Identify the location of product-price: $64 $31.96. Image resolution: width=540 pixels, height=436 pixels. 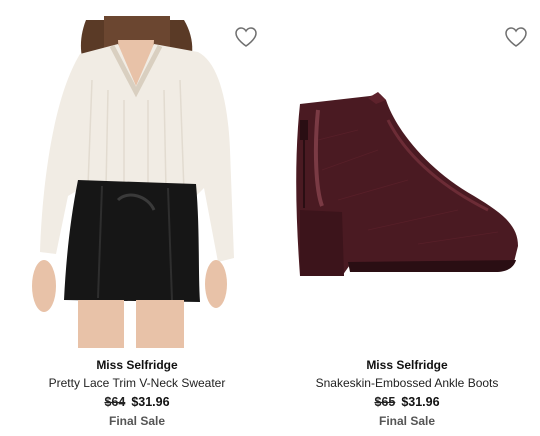
(137, 402).